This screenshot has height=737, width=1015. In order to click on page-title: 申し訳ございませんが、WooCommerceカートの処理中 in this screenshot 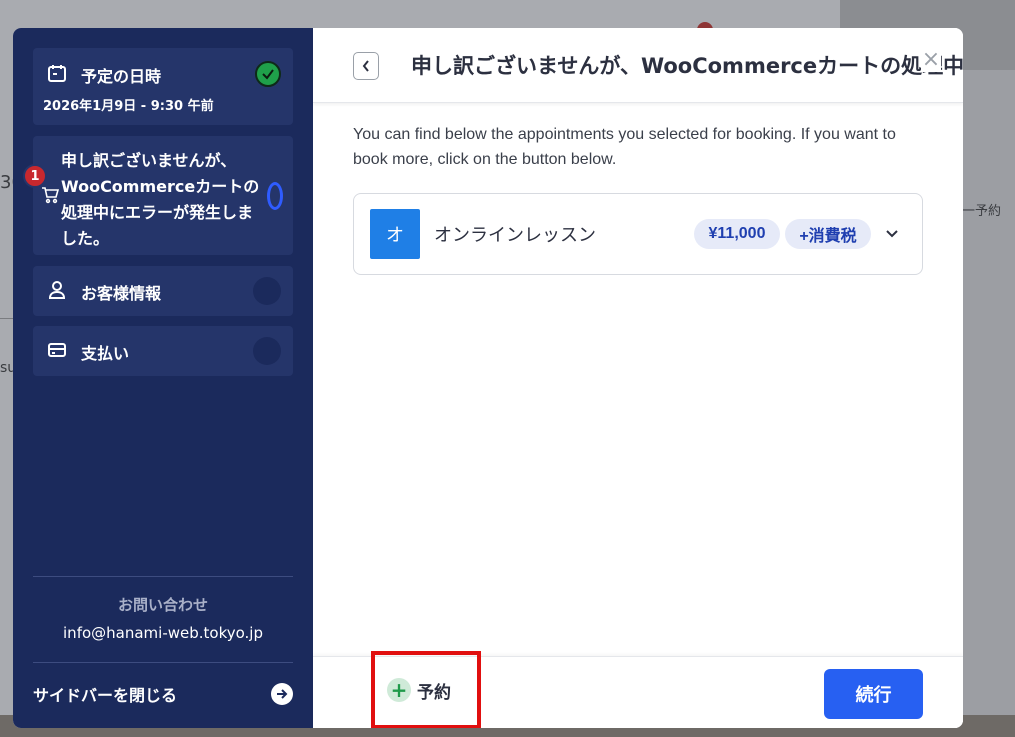, I will do `click(687, 66)`.